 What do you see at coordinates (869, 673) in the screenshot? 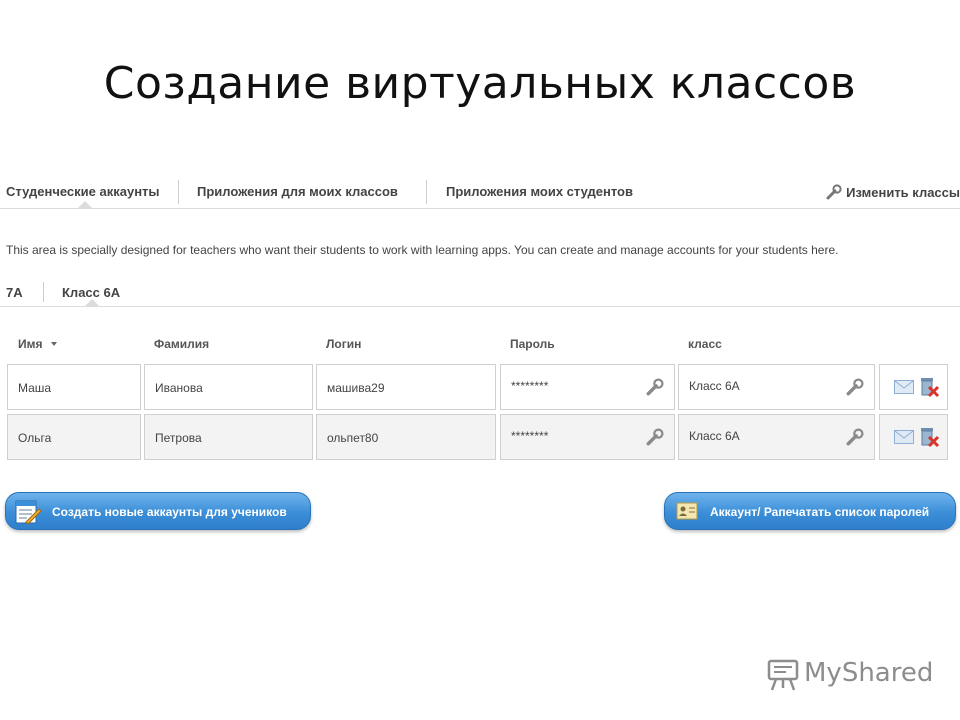
I see `watermark-text: MyShared` at bounding box center [869, 673].